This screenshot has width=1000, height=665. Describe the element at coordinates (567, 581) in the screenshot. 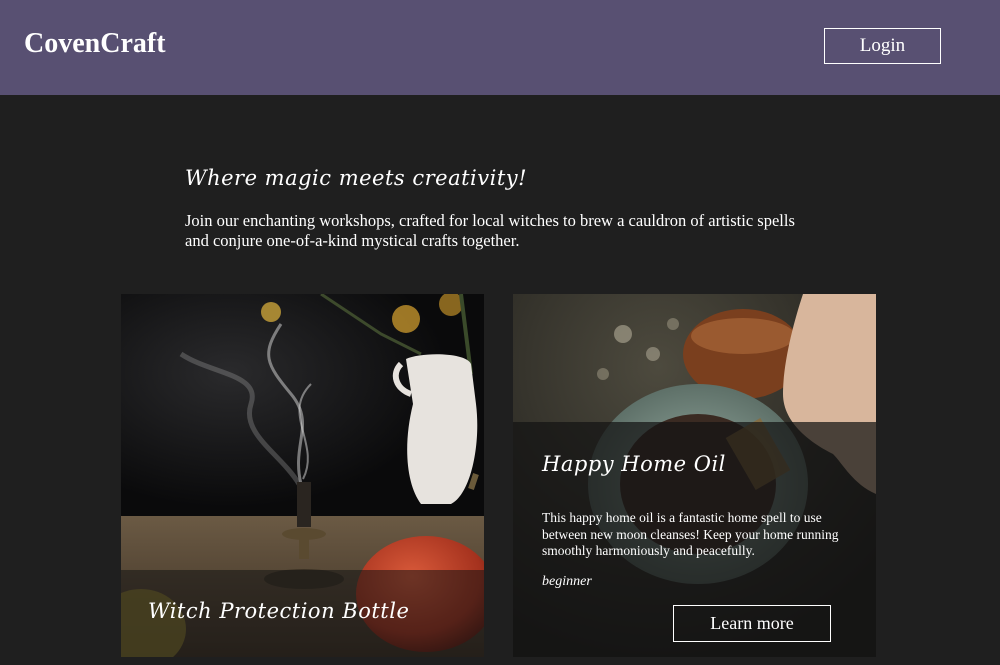

I see `card-level-badge: beginner` at that location.